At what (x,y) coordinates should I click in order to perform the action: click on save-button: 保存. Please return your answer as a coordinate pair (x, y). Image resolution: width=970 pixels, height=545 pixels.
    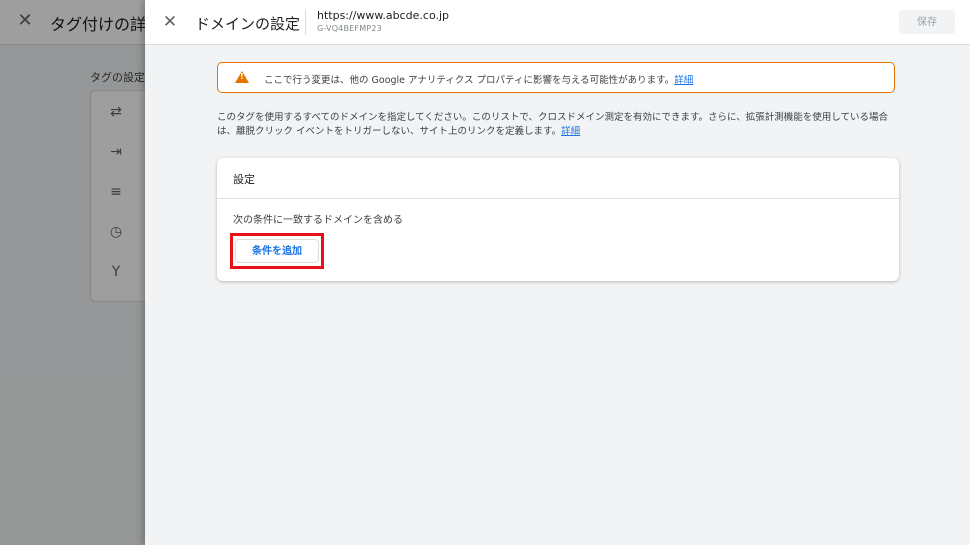
    Looking at the image, I should click on (927, 22).